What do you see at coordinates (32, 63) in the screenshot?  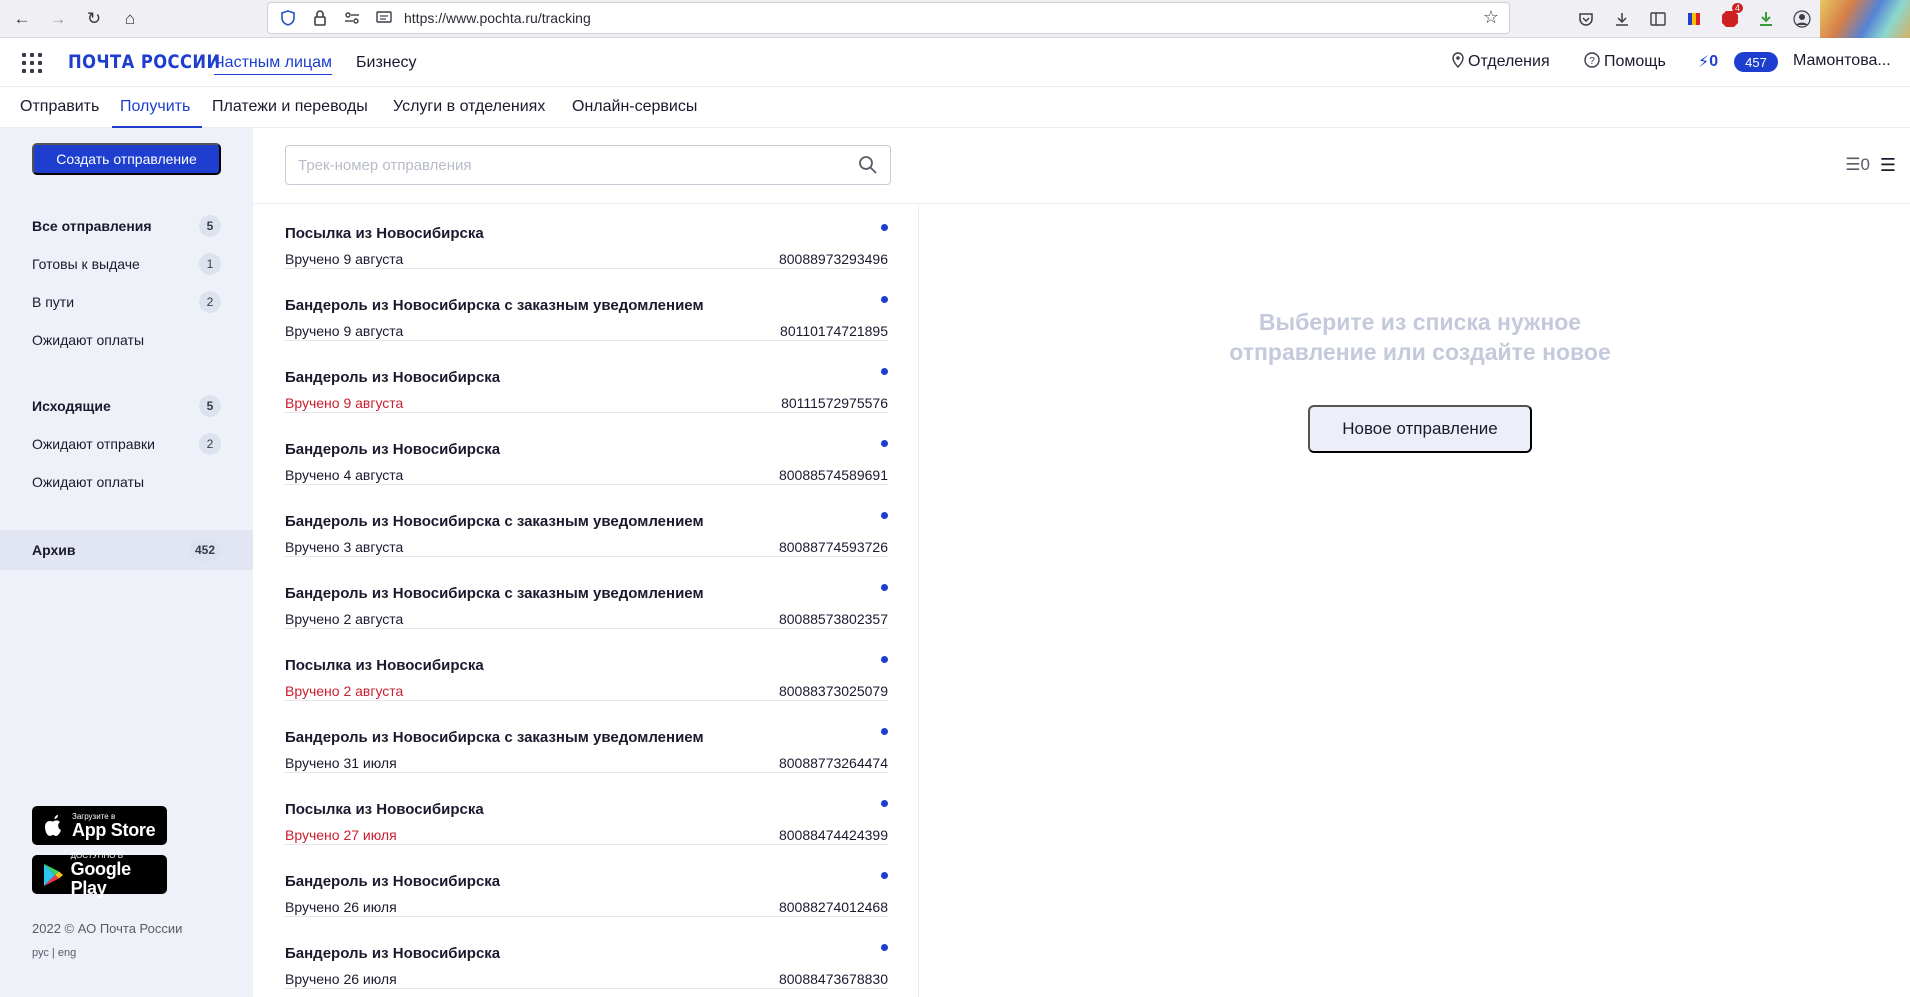 I see `apps-grid-icon` at bounding box center [32, 63].